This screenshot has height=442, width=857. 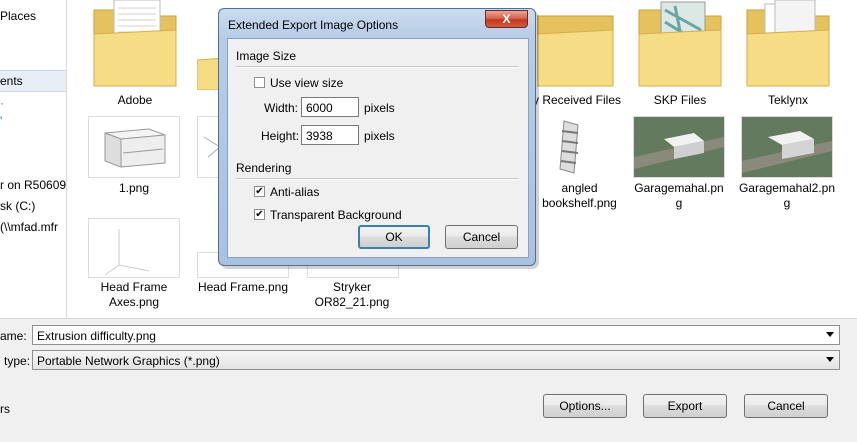 I want to click on folder-label: SKP Files, so click(x=680, y=100).